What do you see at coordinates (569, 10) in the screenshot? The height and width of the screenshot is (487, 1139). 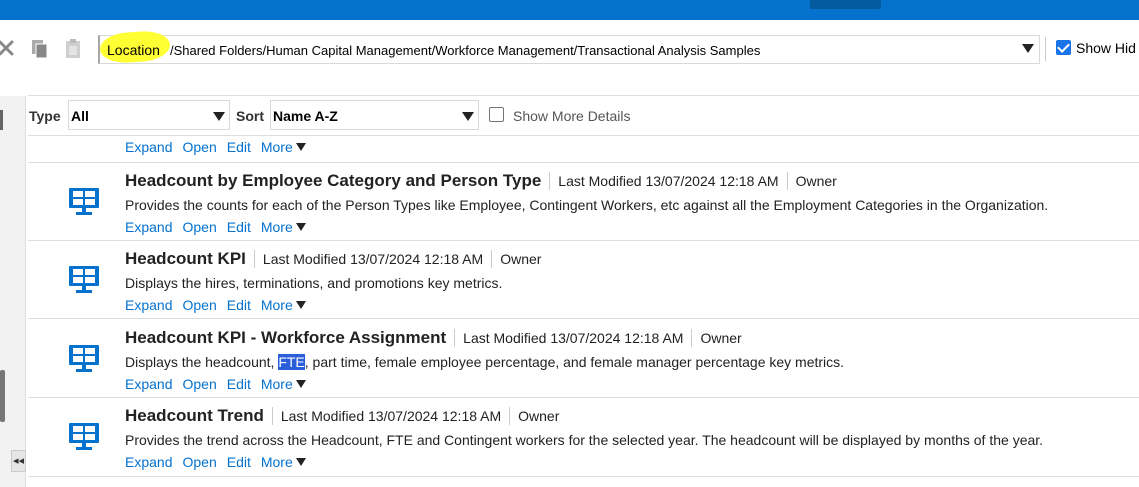 I see `top-banner` at bounding box center [569, 10].